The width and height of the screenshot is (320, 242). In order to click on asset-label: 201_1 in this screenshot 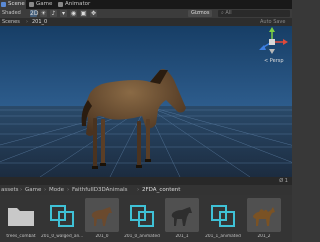, I will do `click(182, 236)`.